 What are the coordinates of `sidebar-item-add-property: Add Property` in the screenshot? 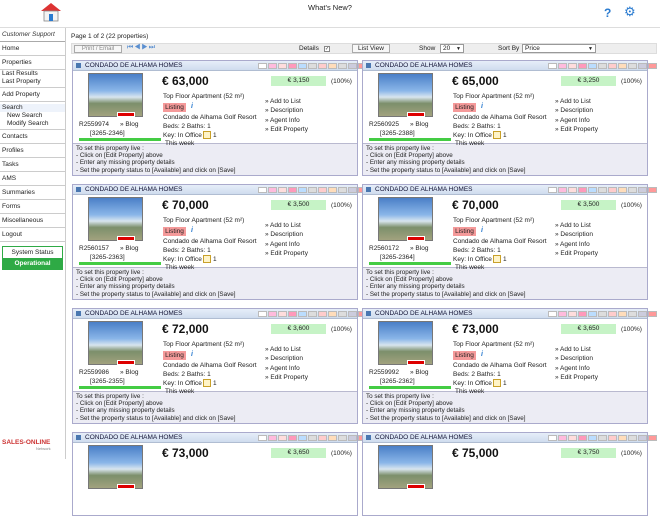 It's located at (32, 95).